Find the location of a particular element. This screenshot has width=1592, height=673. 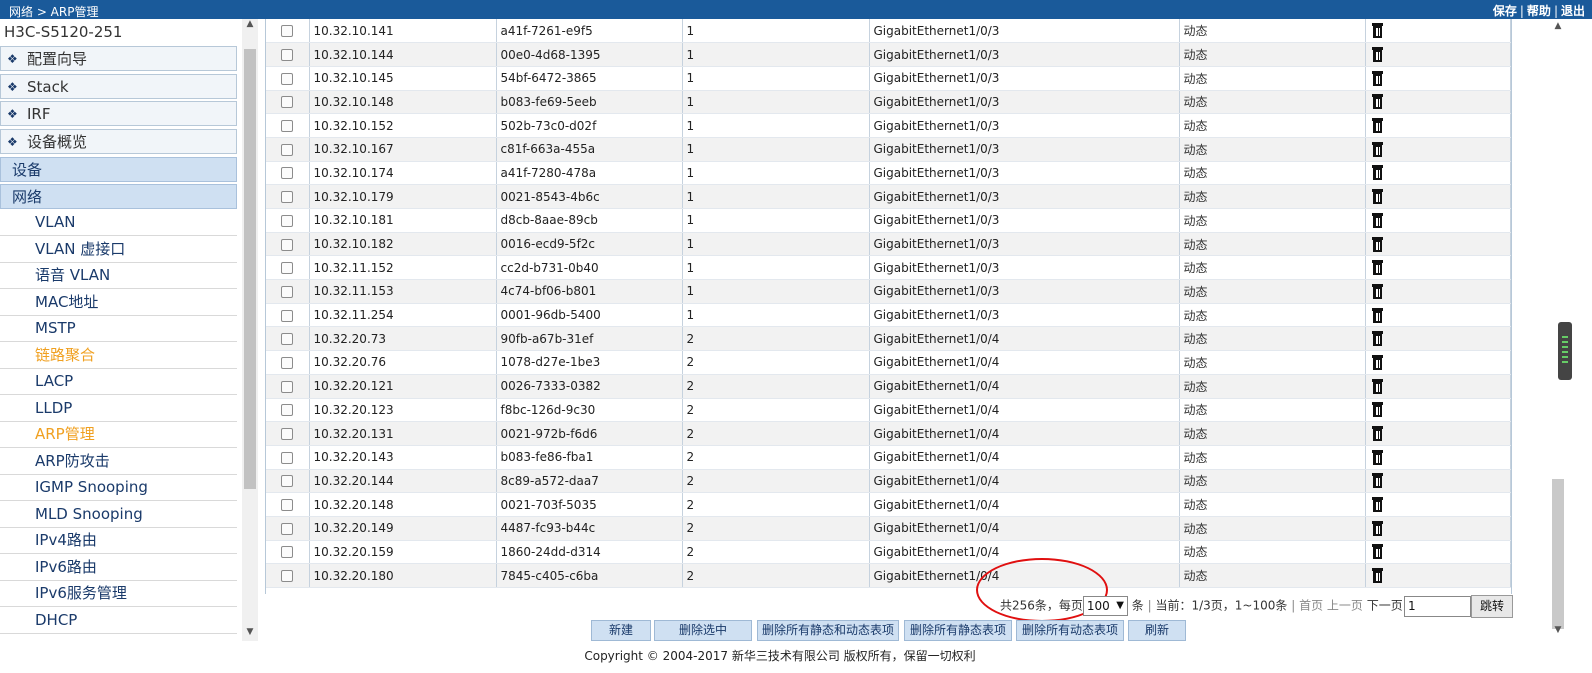

sidebar-item: IGMP Snooping is located at coordinates (118, 487).